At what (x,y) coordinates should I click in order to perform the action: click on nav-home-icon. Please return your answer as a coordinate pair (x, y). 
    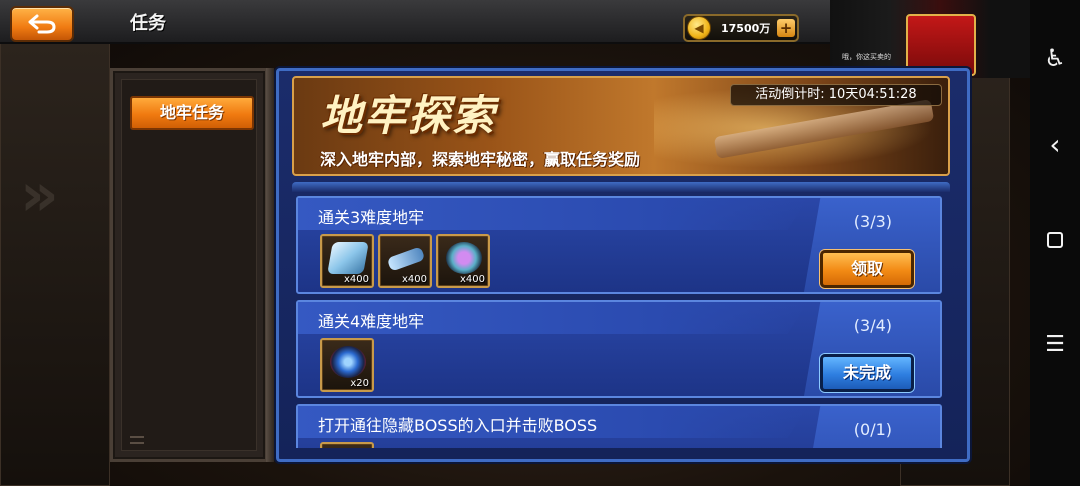
    Looking at the image, I should click on (1055, 242).